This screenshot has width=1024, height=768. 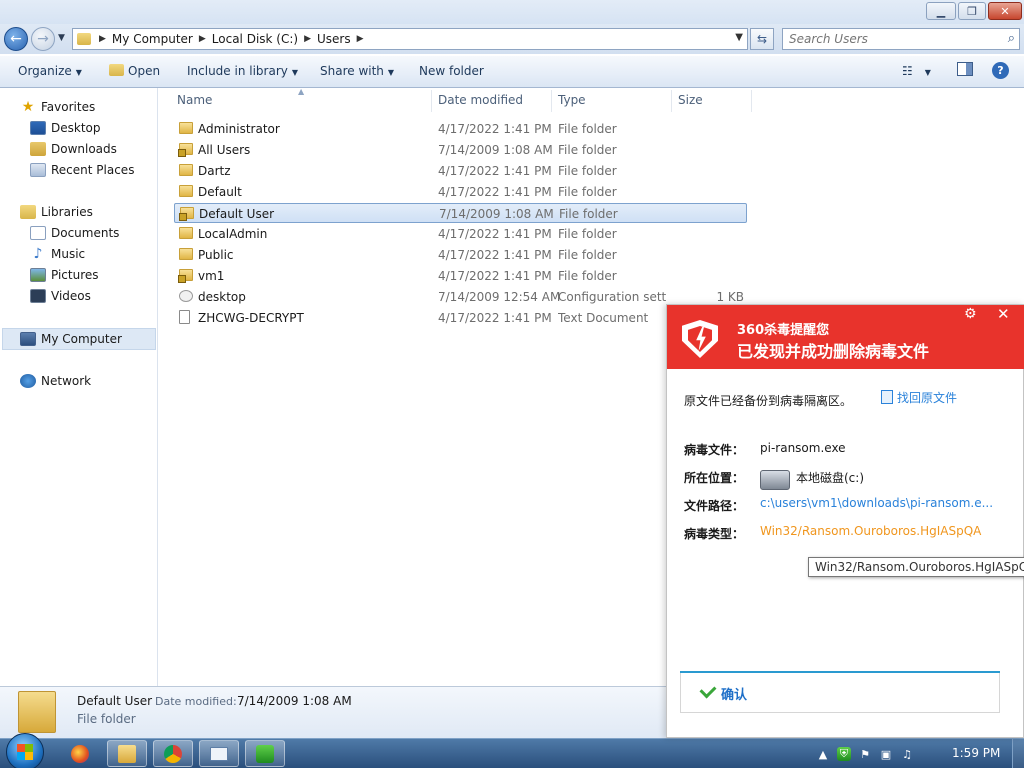 I want to click on breadcrumb-local-disk: Local Disk (C:), so click(x=255, y=39).